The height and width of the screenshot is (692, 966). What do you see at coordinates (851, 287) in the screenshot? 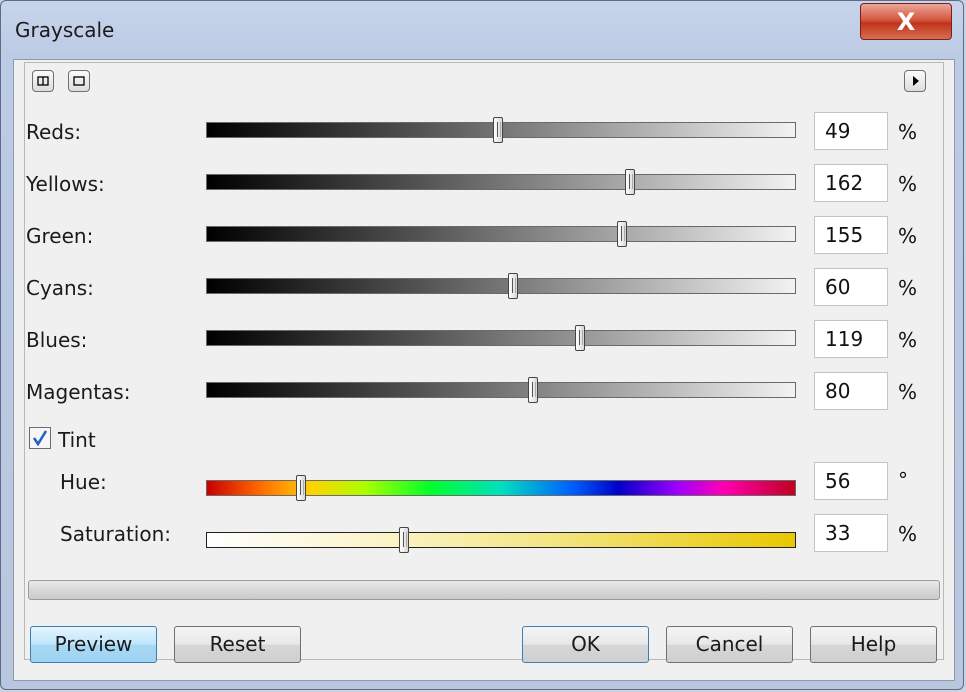
I see `cyans-value-input: 60` at bounding box center [851, 287].